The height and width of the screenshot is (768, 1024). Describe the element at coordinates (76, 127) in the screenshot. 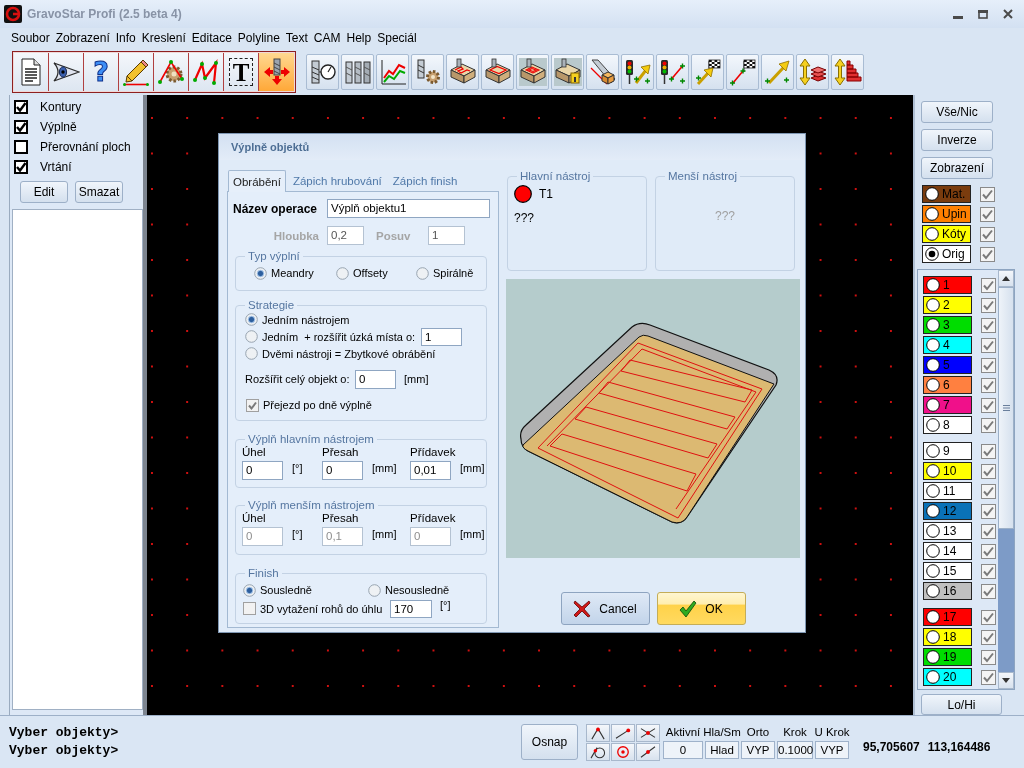

I see `layer-checkbox: Výplně` at that location.